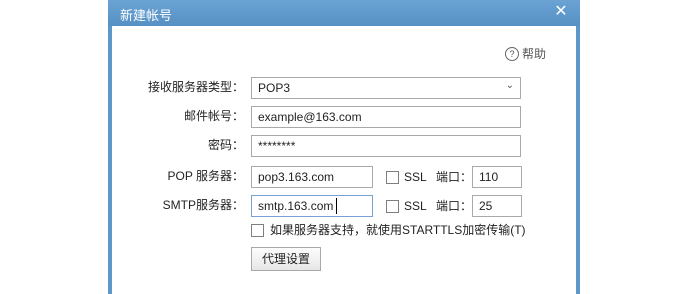 The width and height of the screenshot is (674, 294). What do you see at coordinates (415, 177) in the screenshot?
I see `pop-ssl-label: SSL` at bounding box center [415, 177].